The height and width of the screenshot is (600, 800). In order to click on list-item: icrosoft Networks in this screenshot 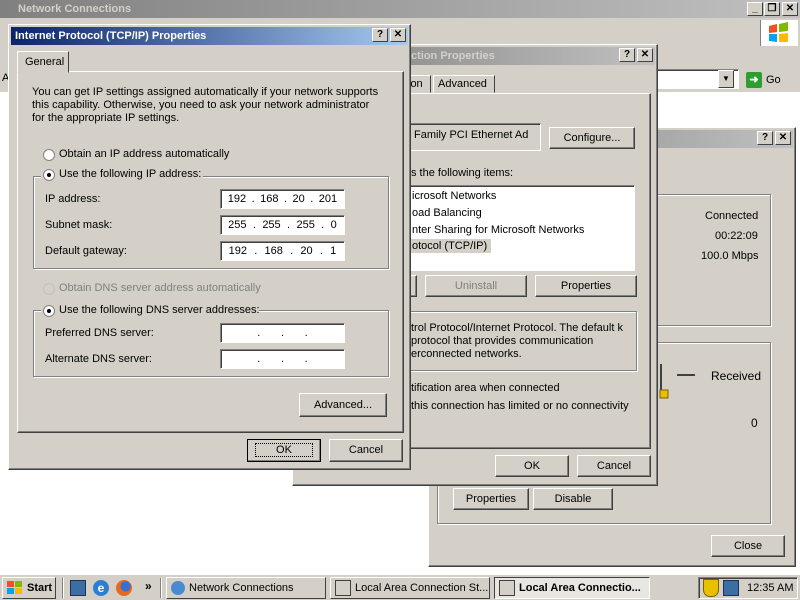, I will do `click(454, 196)`.